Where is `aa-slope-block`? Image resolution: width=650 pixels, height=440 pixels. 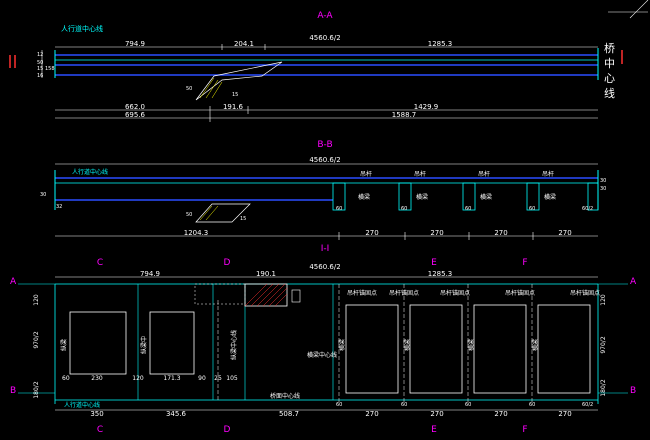
aa-slope-block is located at coordinates (239, 81).